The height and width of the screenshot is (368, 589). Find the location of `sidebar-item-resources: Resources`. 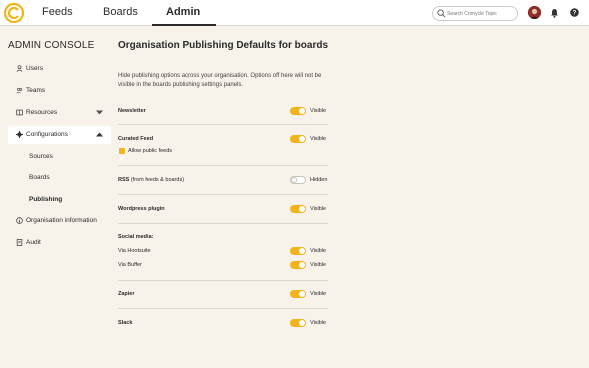

sidebar-item-resources: Resources is located at coordinates (59, 113).